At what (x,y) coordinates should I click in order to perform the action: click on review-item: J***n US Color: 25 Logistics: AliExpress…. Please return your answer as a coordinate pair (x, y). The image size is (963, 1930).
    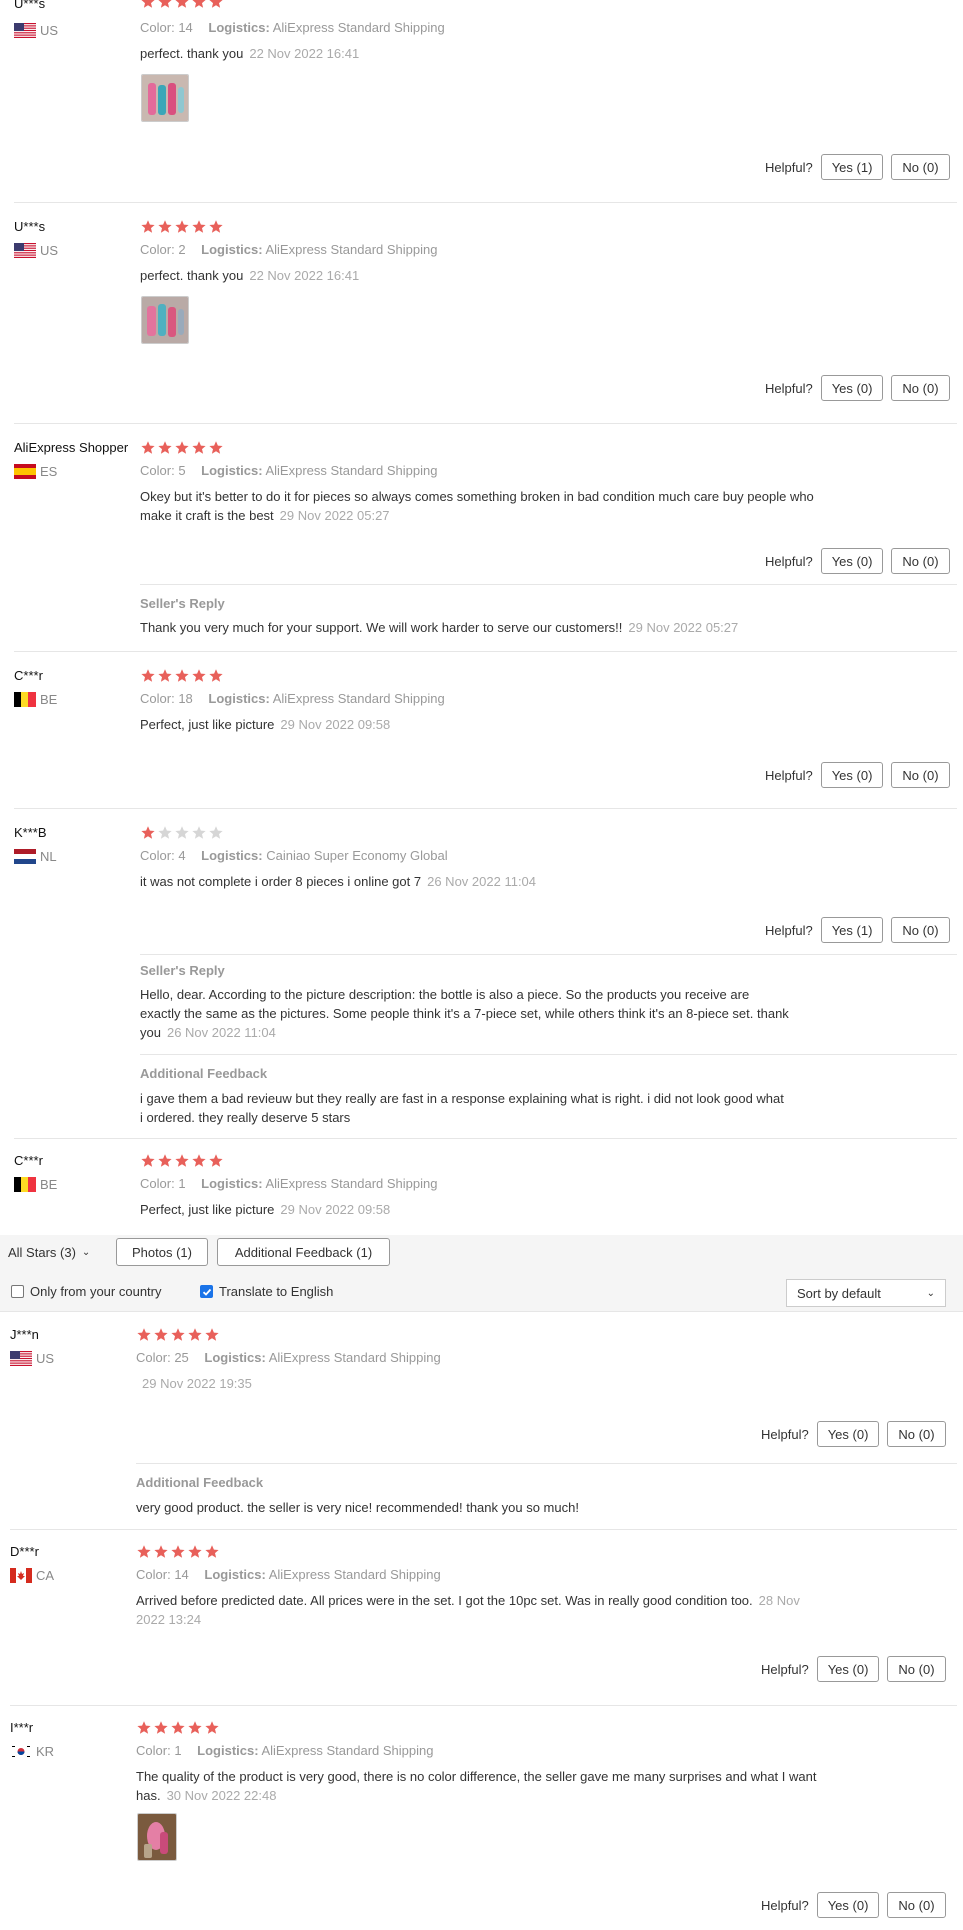
    Looking at the image, I should click on (481, 1420).